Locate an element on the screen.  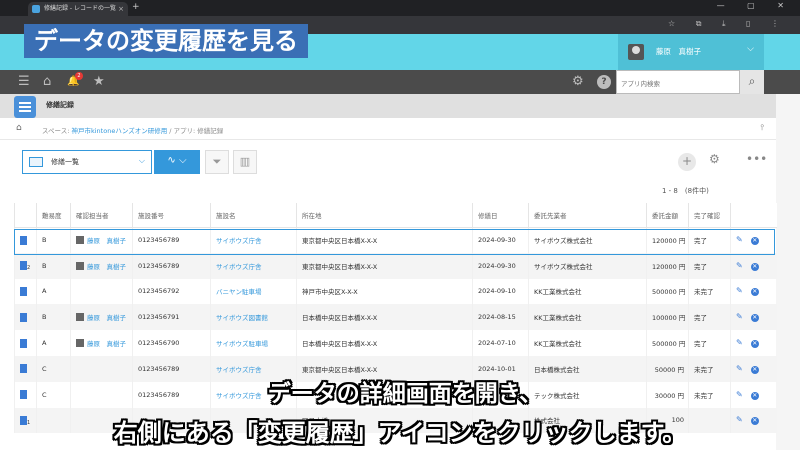
column-header: 所在地 is located at coordinates (384, 215).